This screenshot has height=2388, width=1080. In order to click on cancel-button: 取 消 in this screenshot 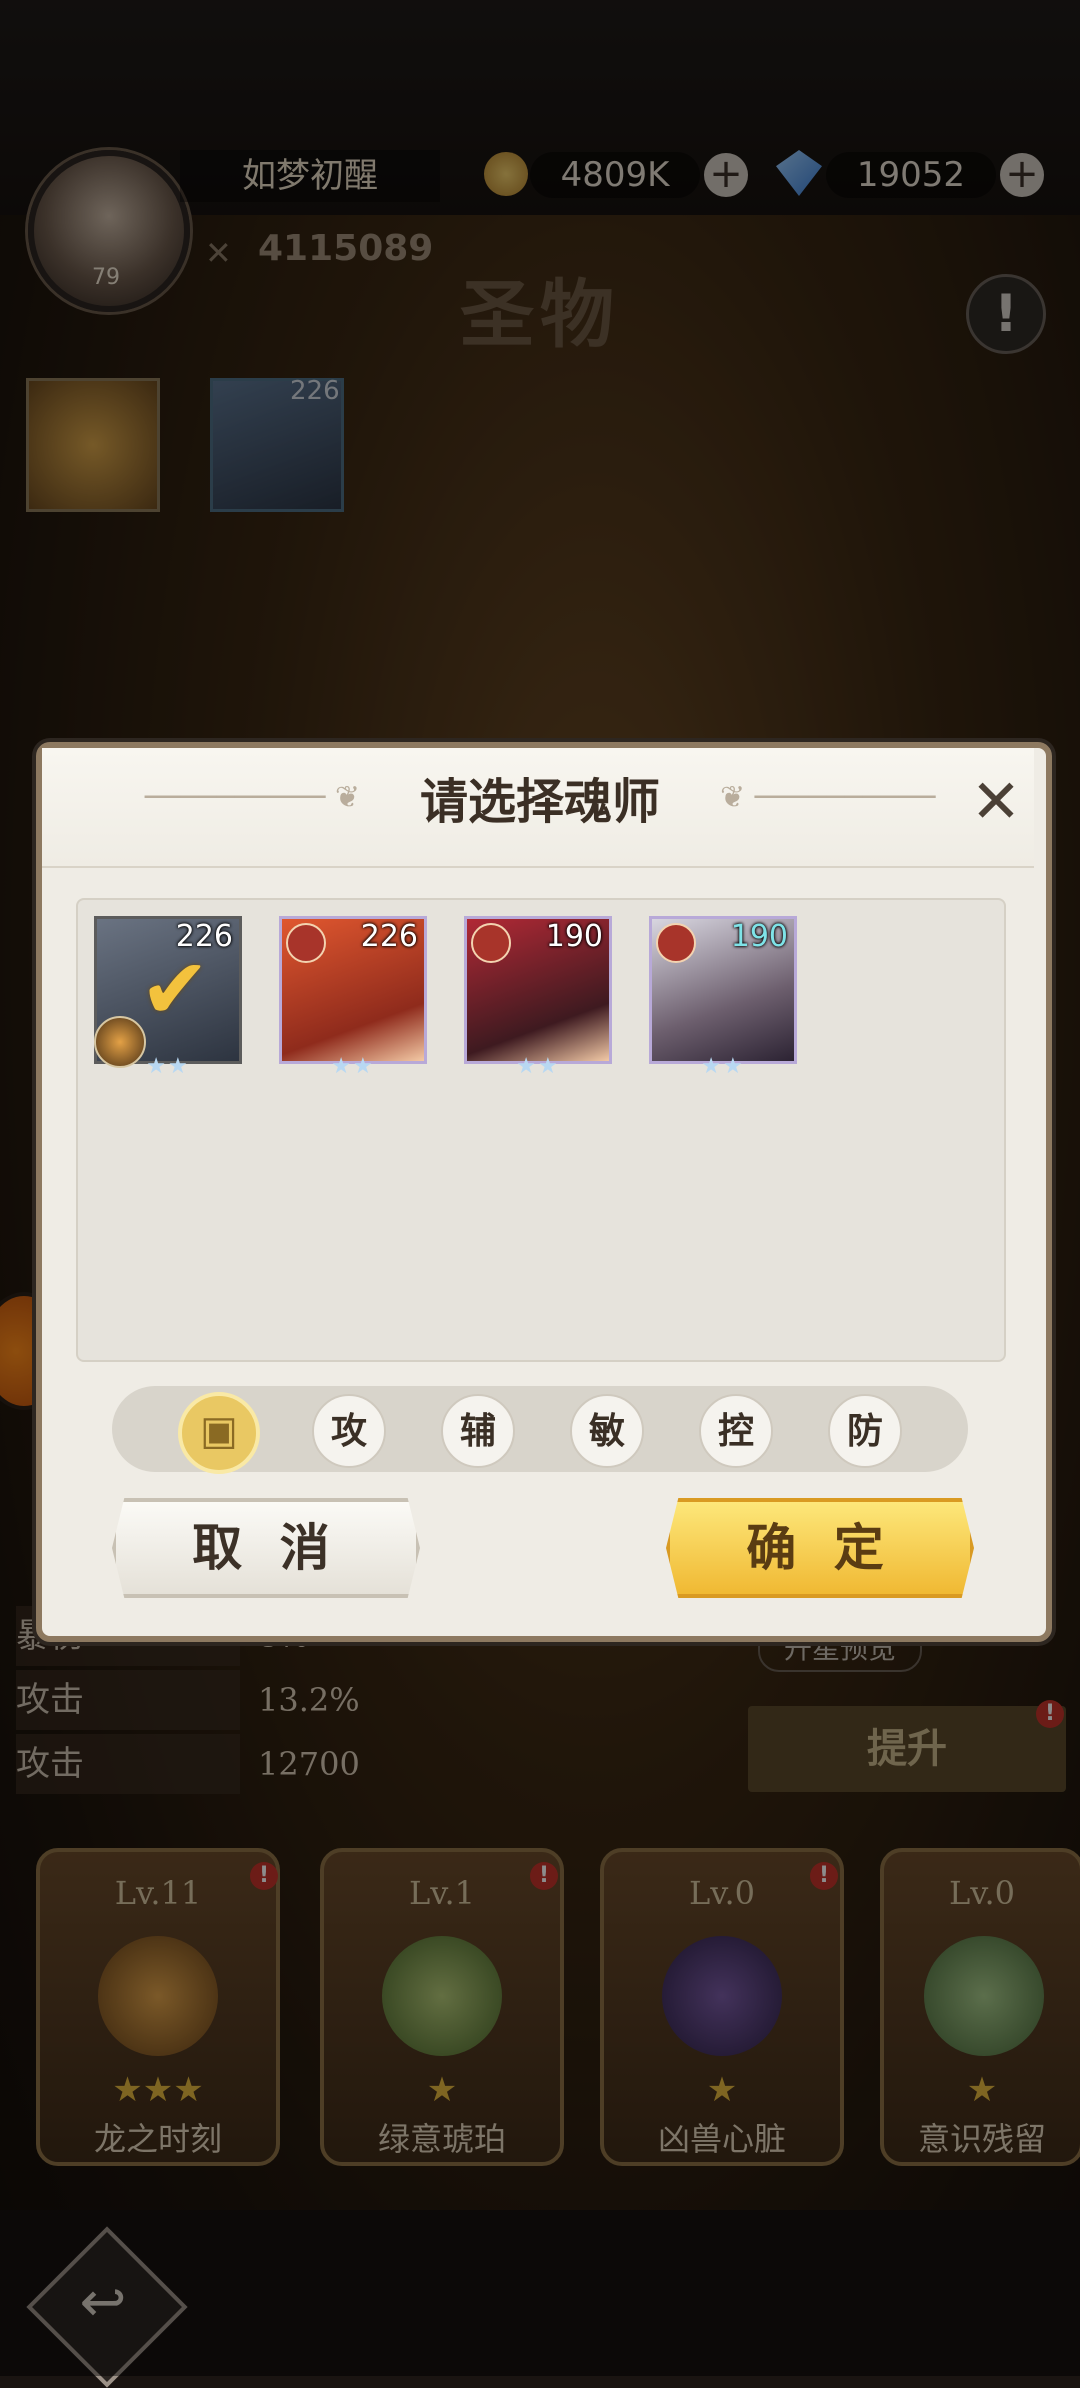, I will do `click(266, 1548)`.